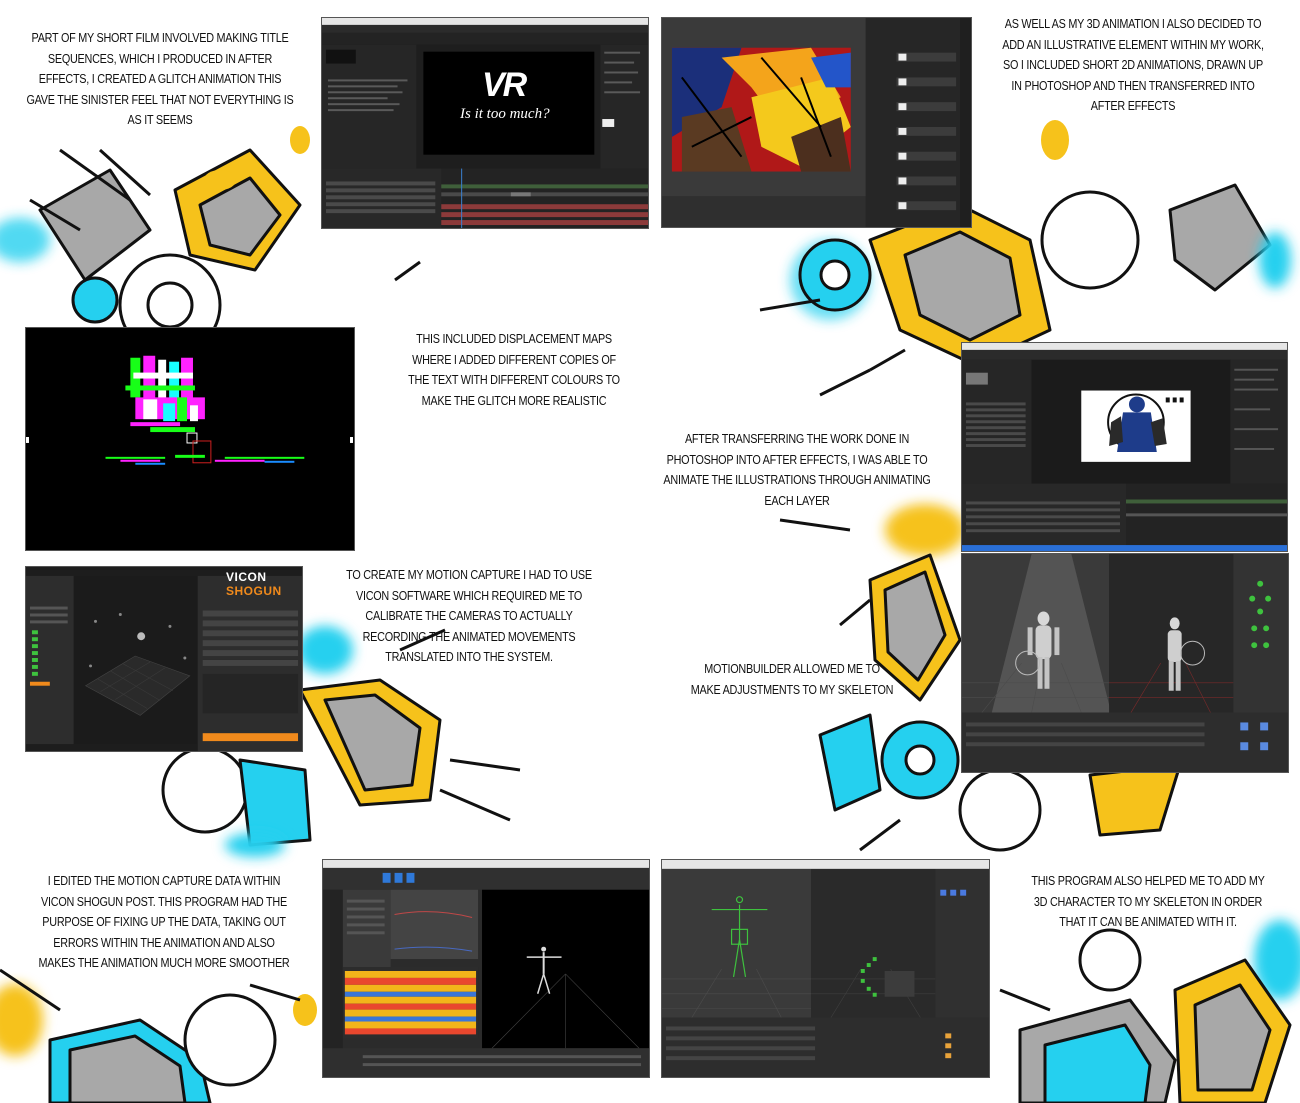 The image size is (1300, 1103). Describe the element at coordinates (246, 577) in the screenshot. I see `vicon-logo-main: VICON` at that location.